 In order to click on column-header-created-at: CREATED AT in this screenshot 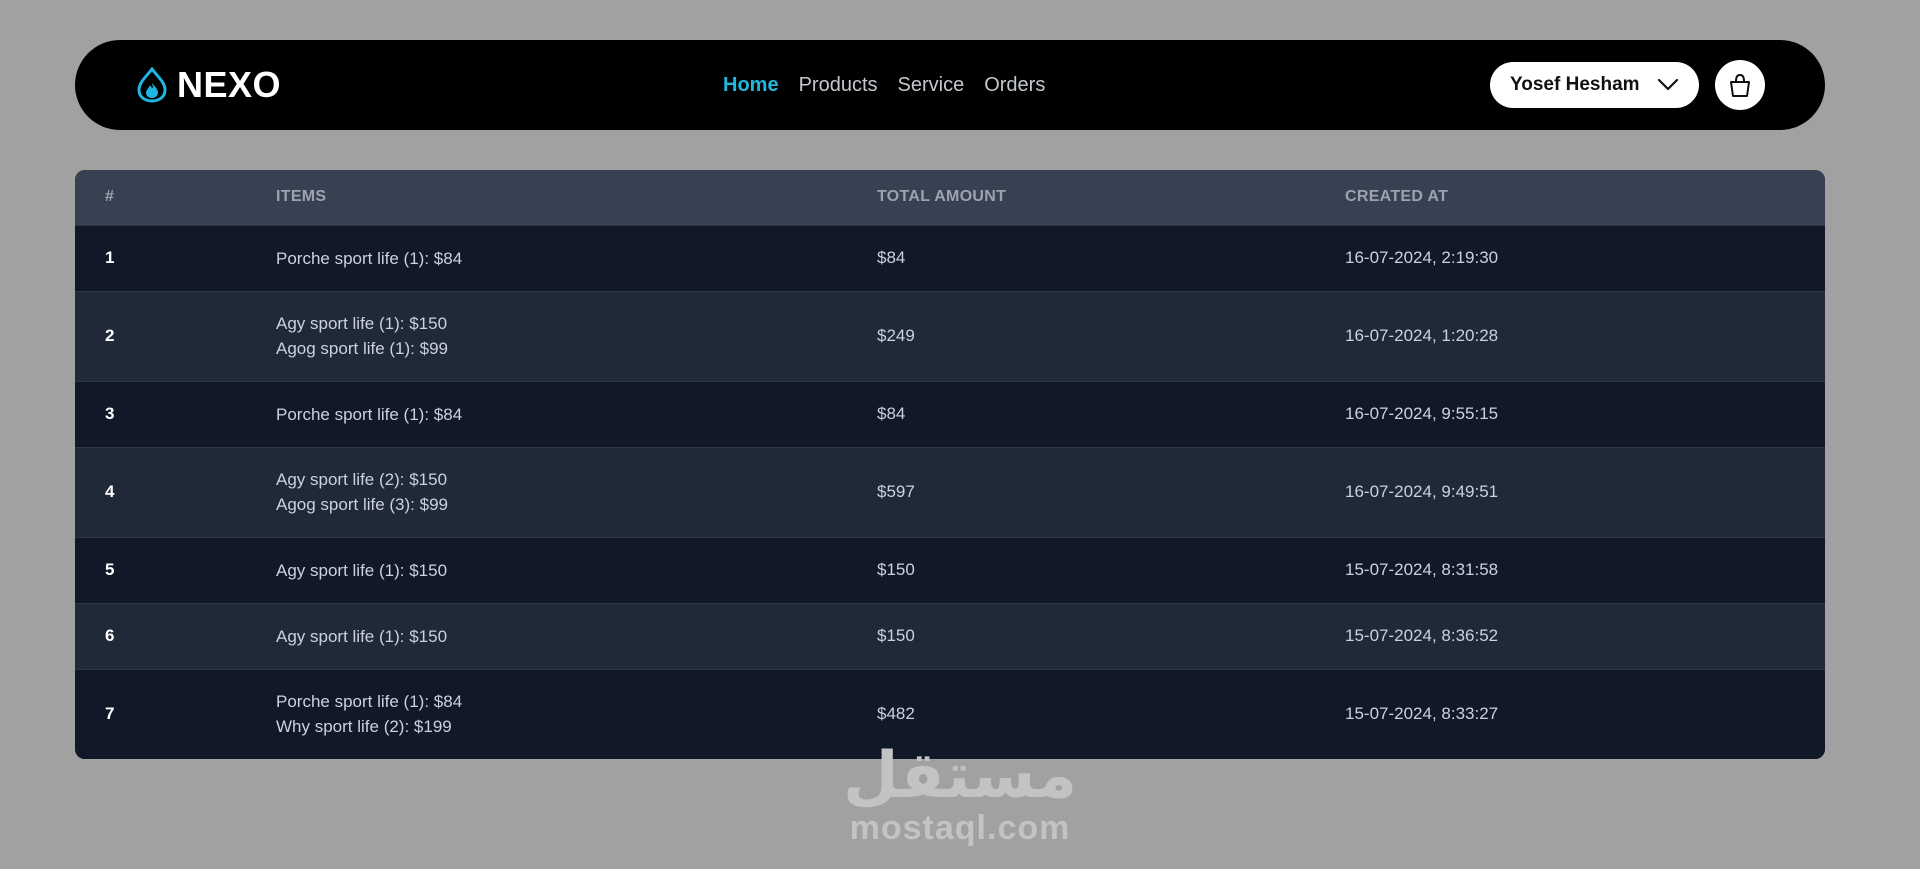, I will do `click(1397, 197)`.